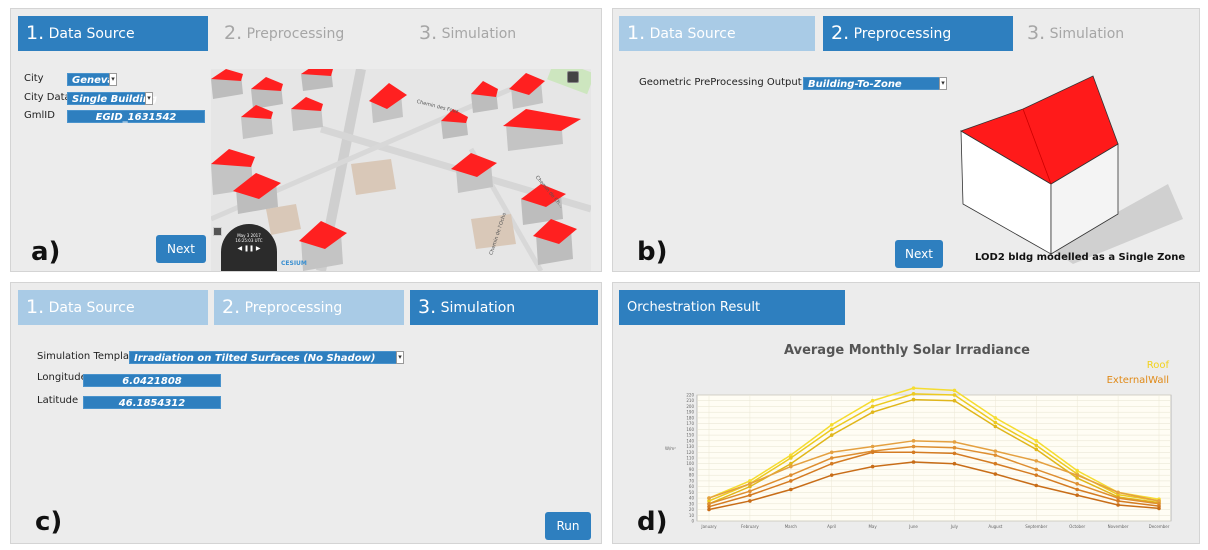 The width and height of the screenshot is (1208, 550). I want to click on x-tick-label: September, so click(1036, 526).